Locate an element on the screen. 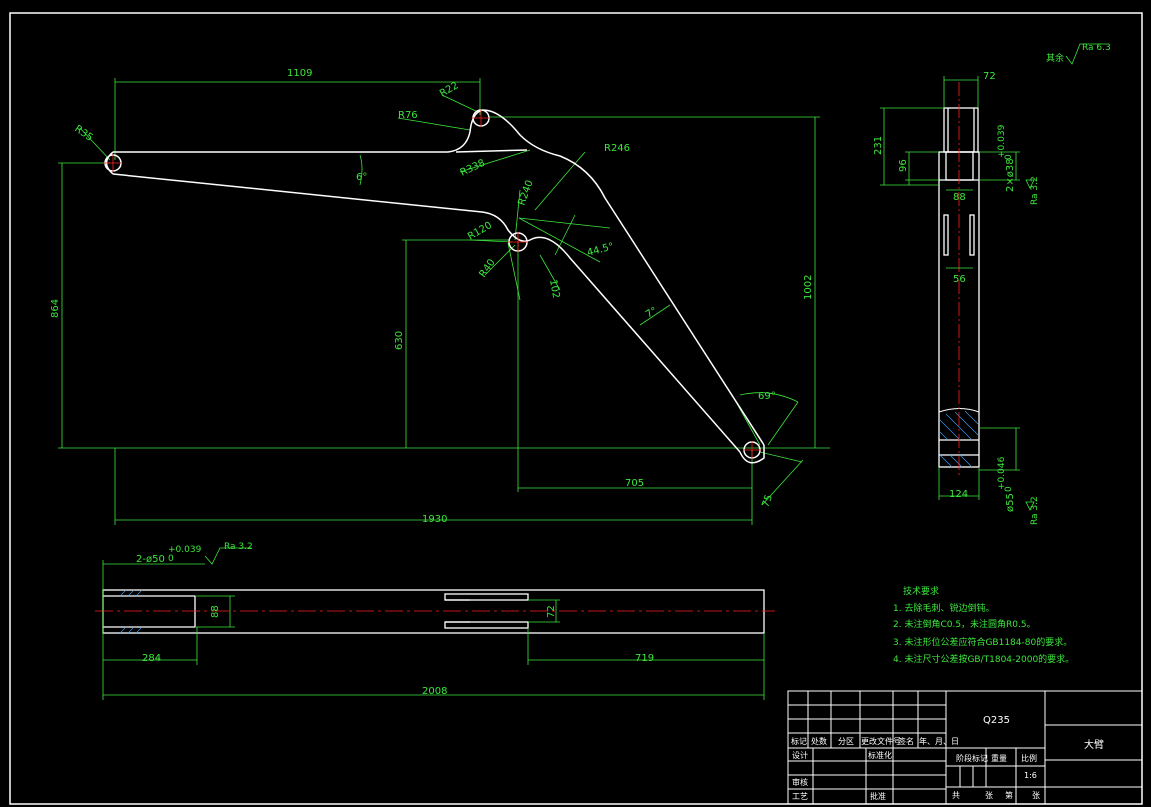 The height and width of the screenshot is (807, 1151). dim-r246: R246 is located at coordinates (617, 148).